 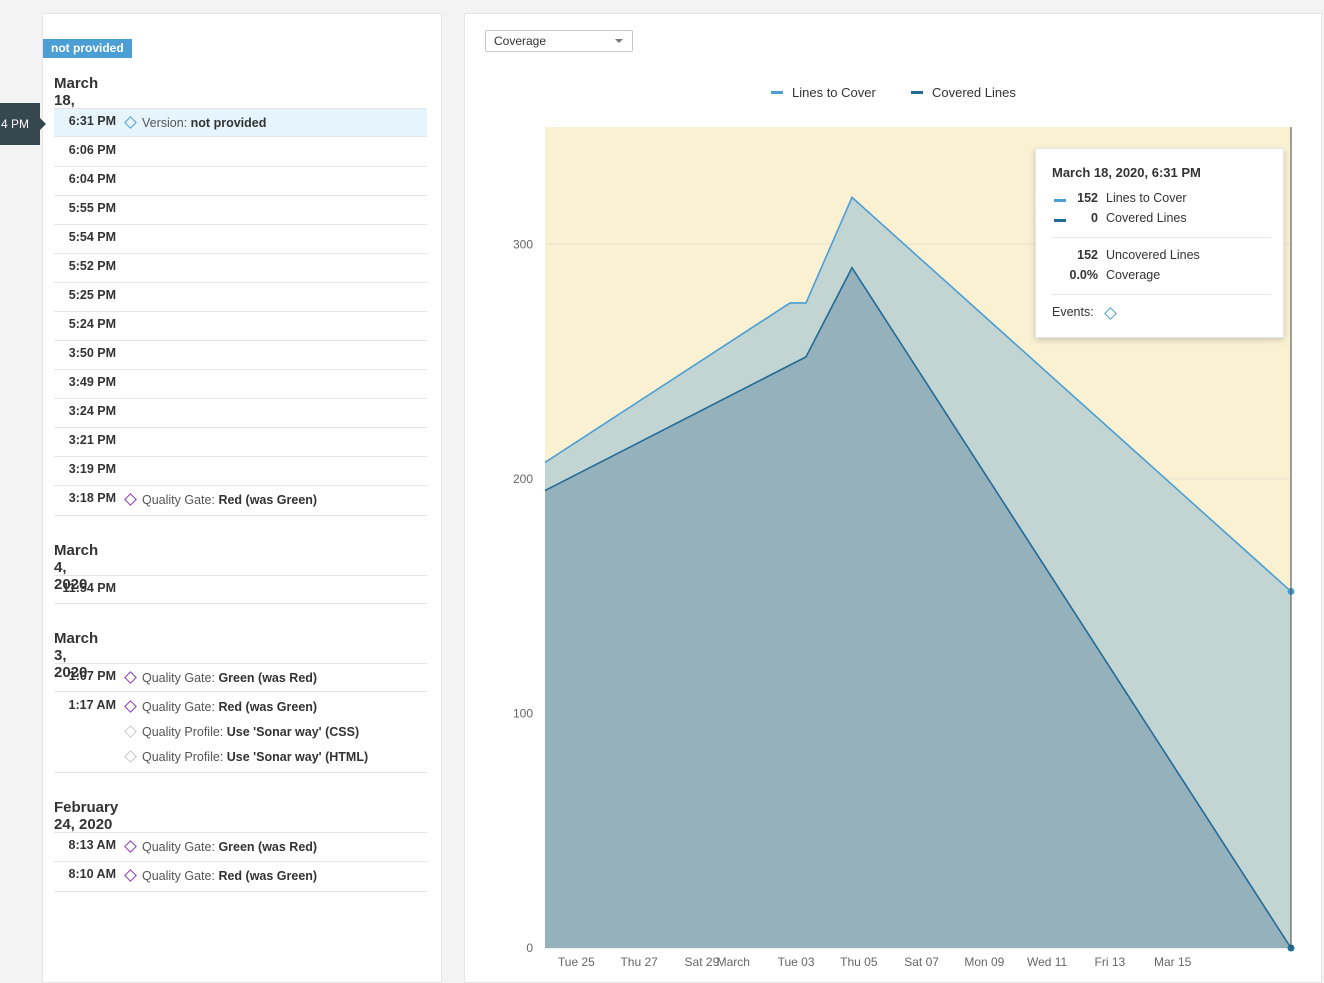 What do you see at coordinates (921, 961) in the screenshot?
I see `x-tick-label: Sat 07` at bounding box center [921, 961].